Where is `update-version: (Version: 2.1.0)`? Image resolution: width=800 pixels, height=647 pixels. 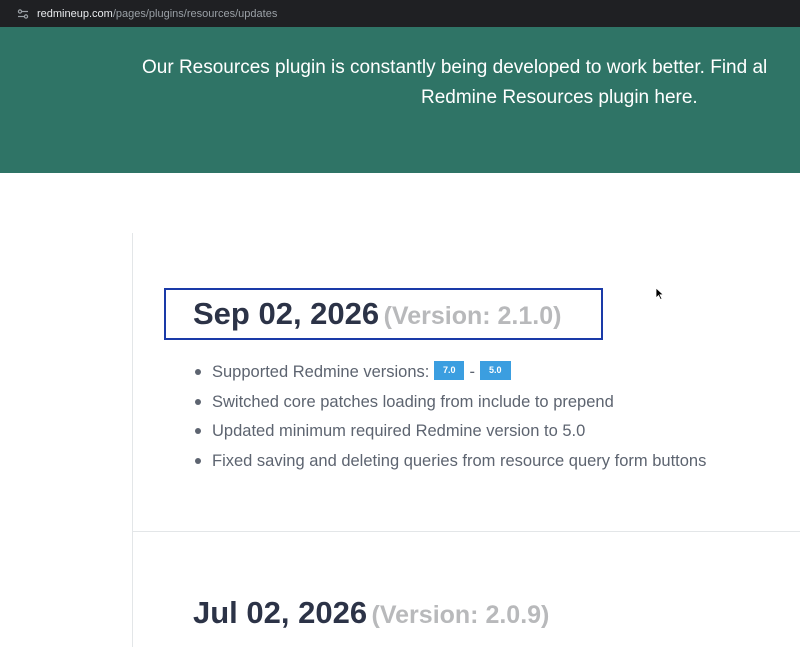
update-version: (Version: 2.1.0) is located at coordinates (472, 316).